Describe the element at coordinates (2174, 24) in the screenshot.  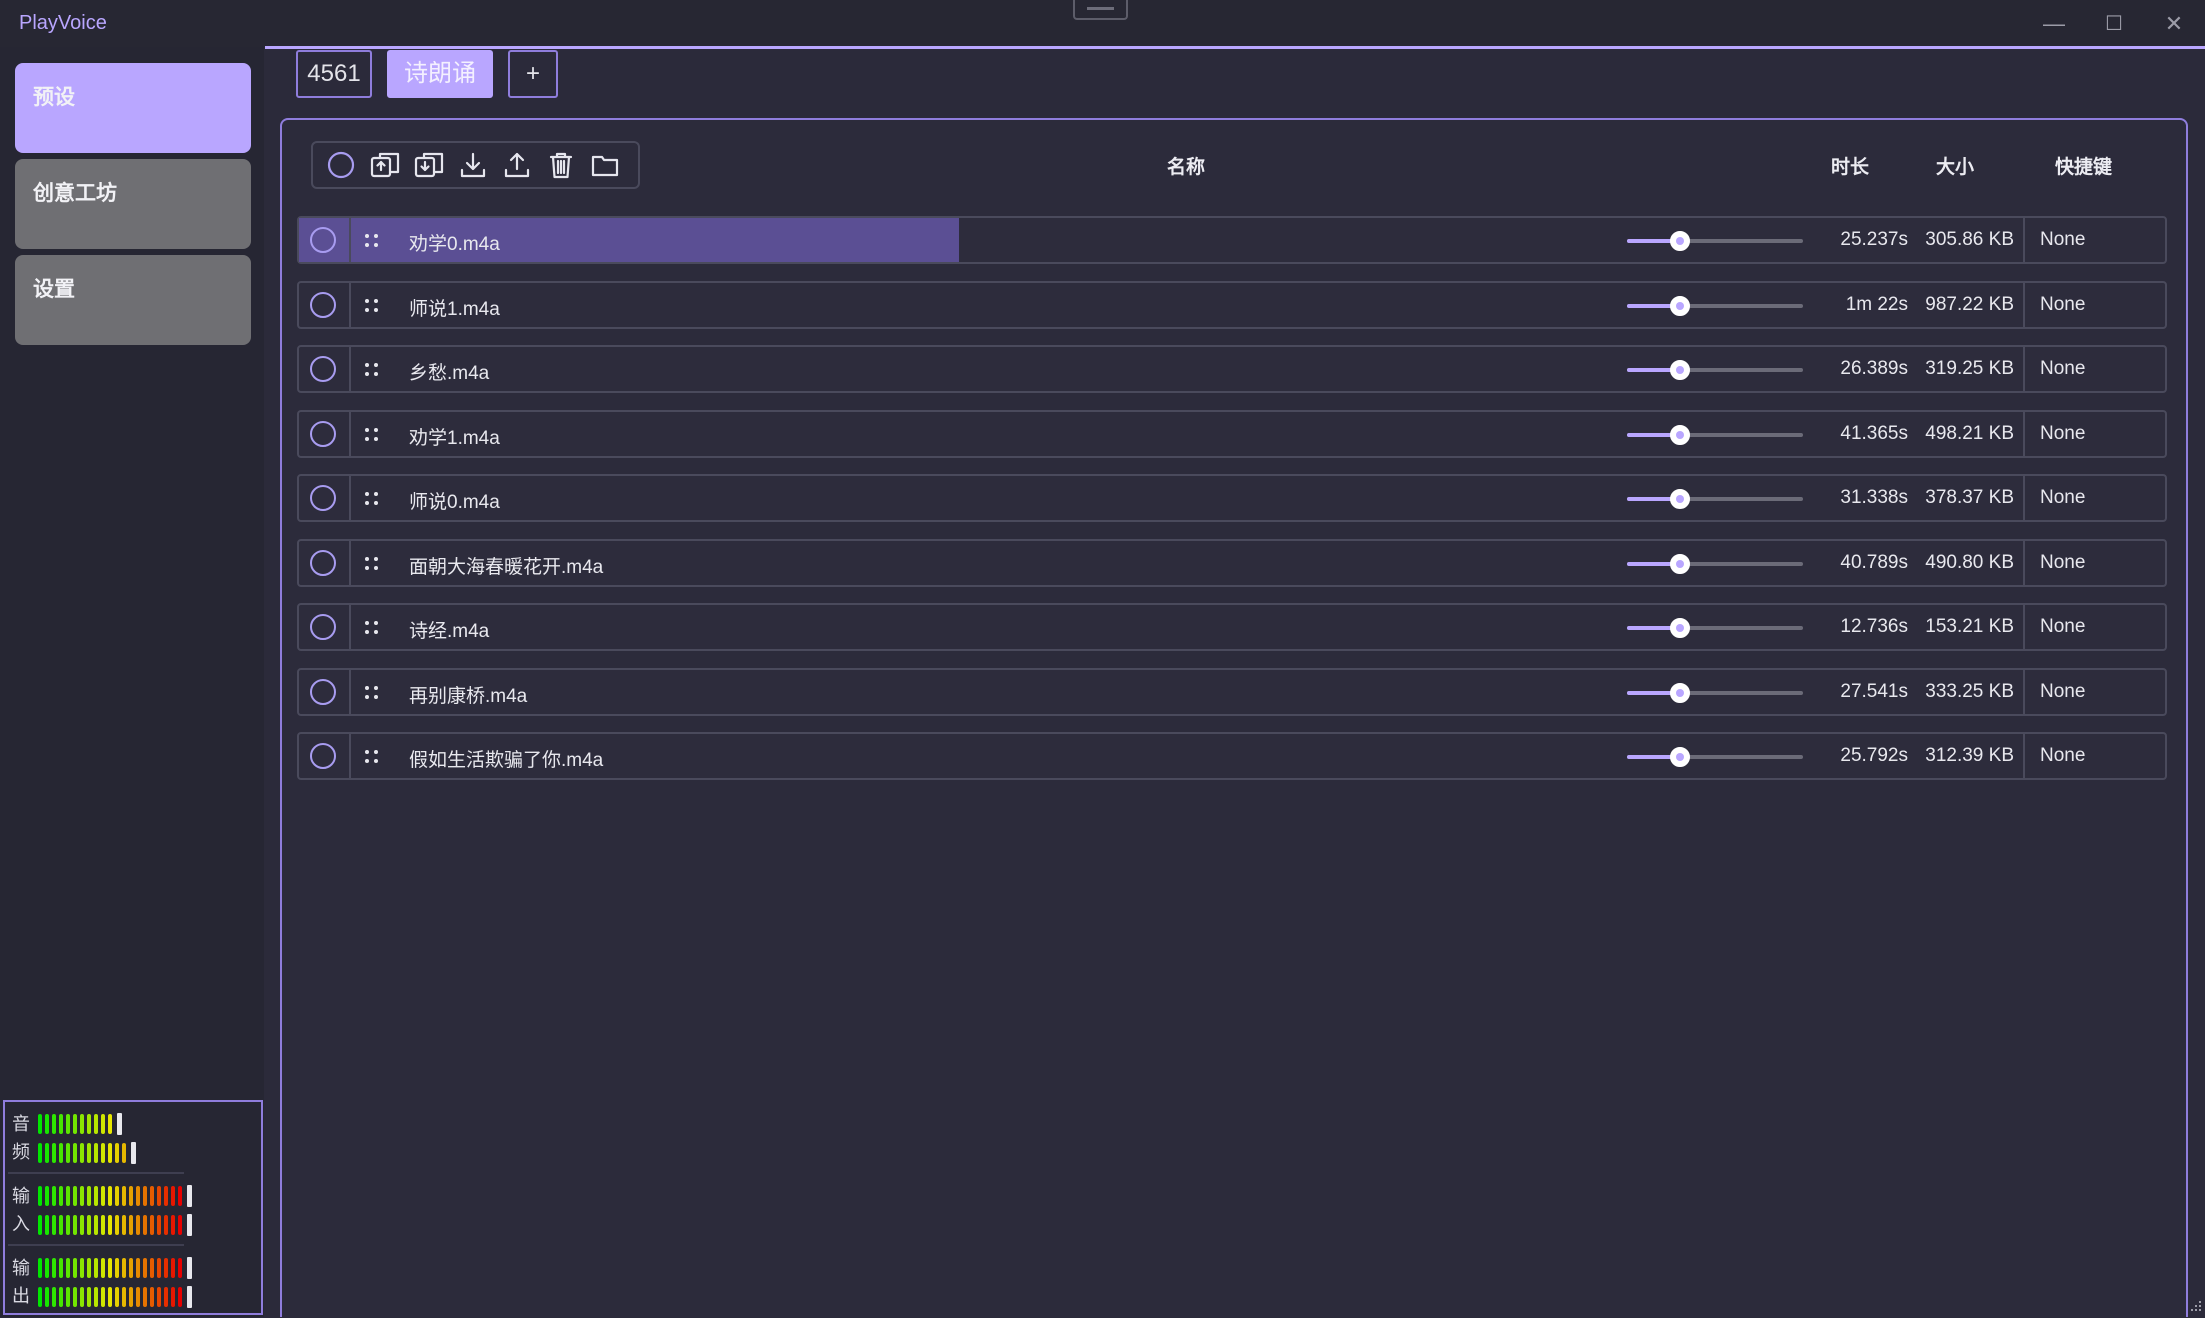
I see `close-button: ✕` at that location.